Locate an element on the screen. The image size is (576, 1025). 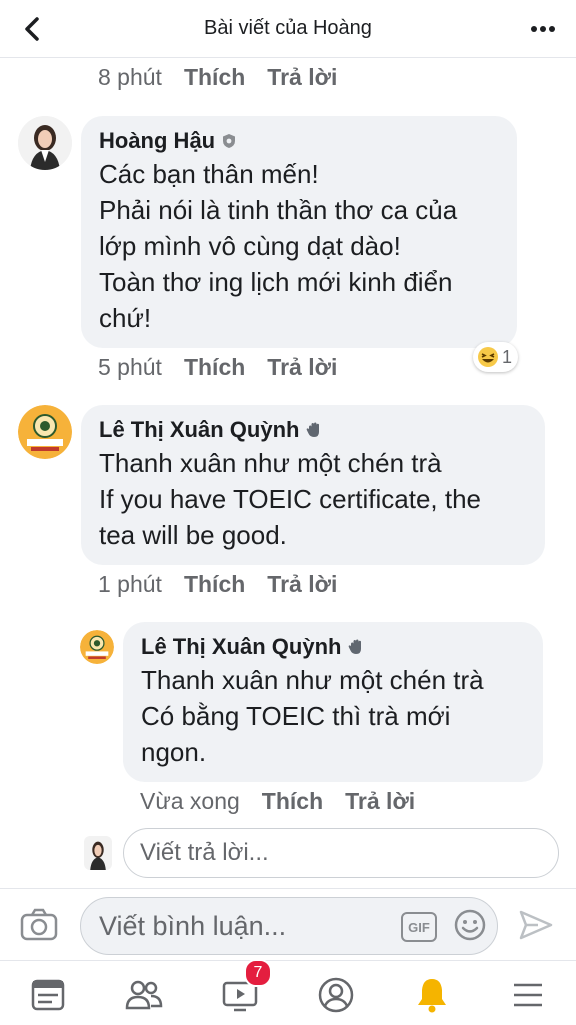
comment-line: Phải nói là tinh thần thơ ca của is located at coordinates (278, 210).